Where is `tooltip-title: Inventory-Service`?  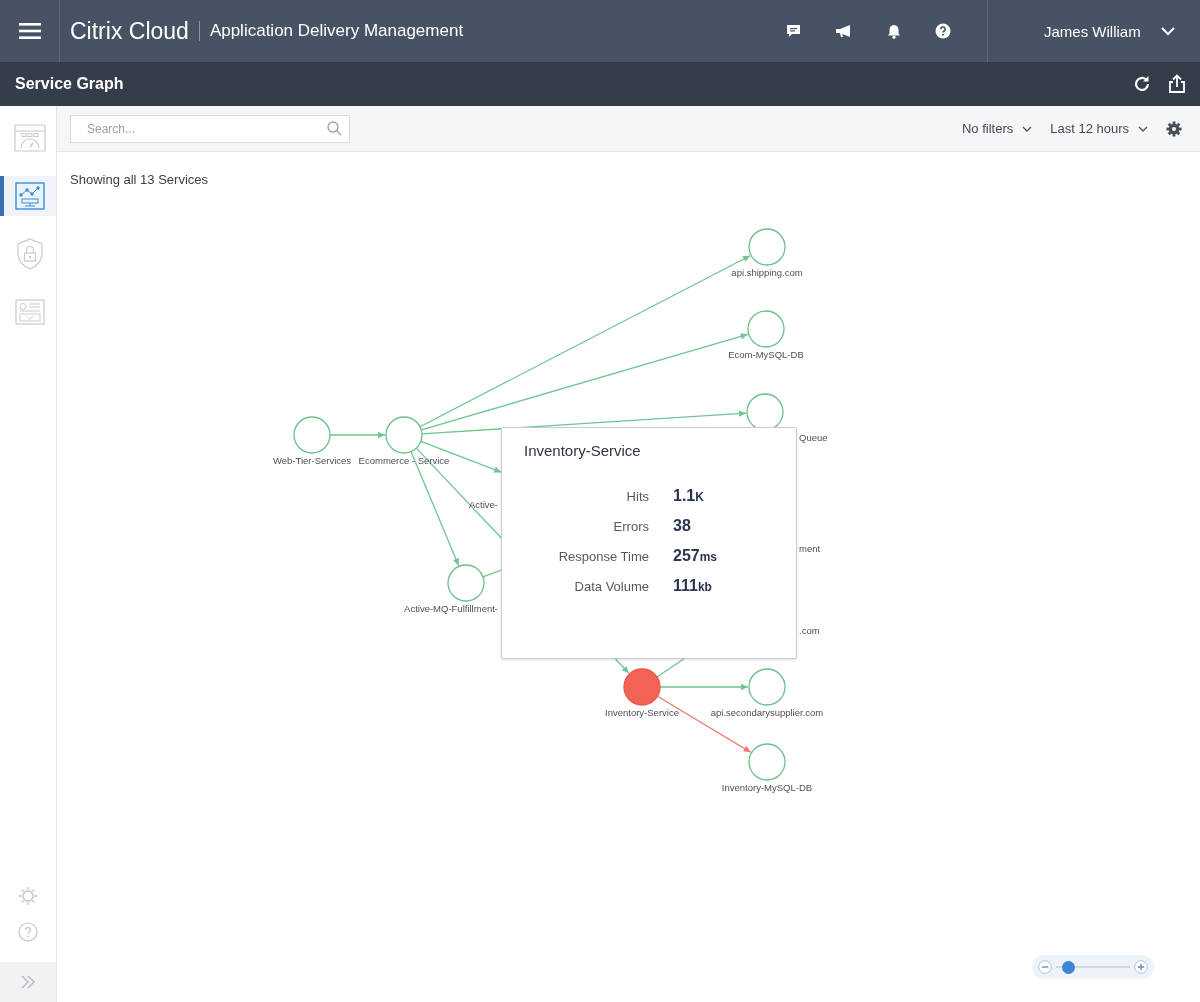
tooltip-title: Inventory-Service is located at coordinates (583, 450).